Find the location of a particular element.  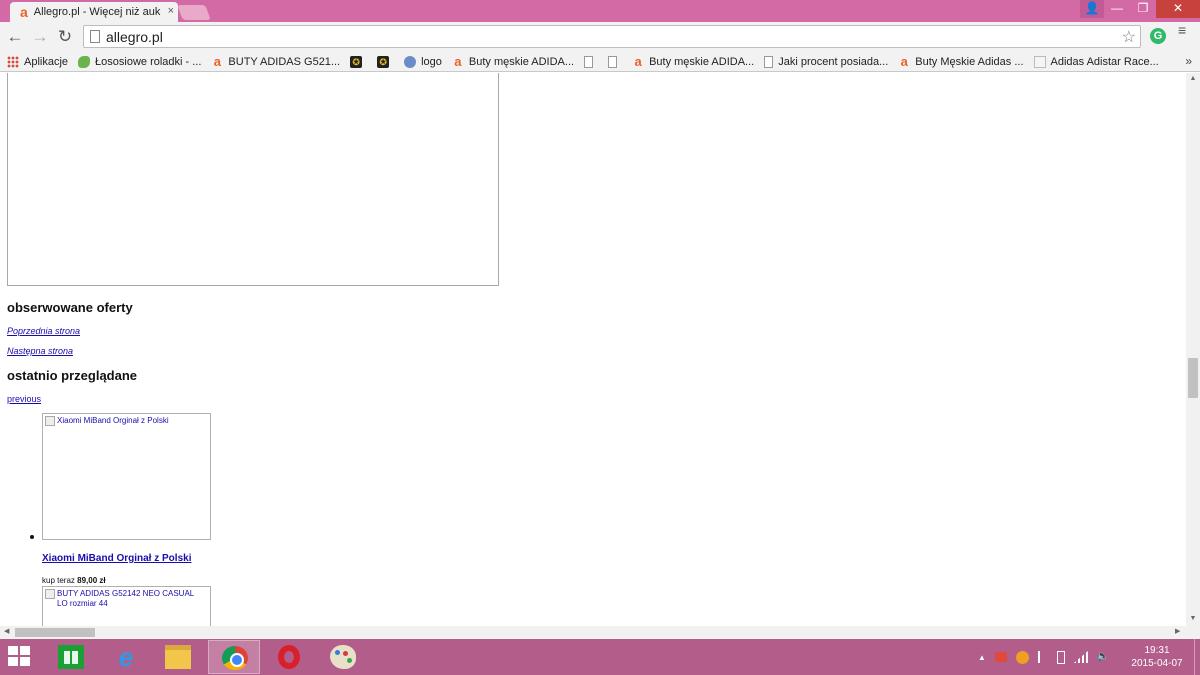

scrollbar-corner is located at coordinates (1193, 632).